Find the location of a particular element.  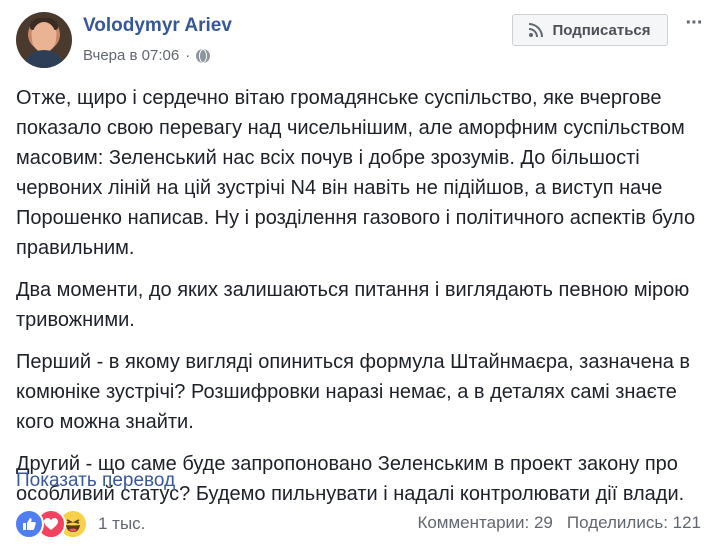

post-meta: Вчера в 07:06 · is located at coordinates (147, 55).